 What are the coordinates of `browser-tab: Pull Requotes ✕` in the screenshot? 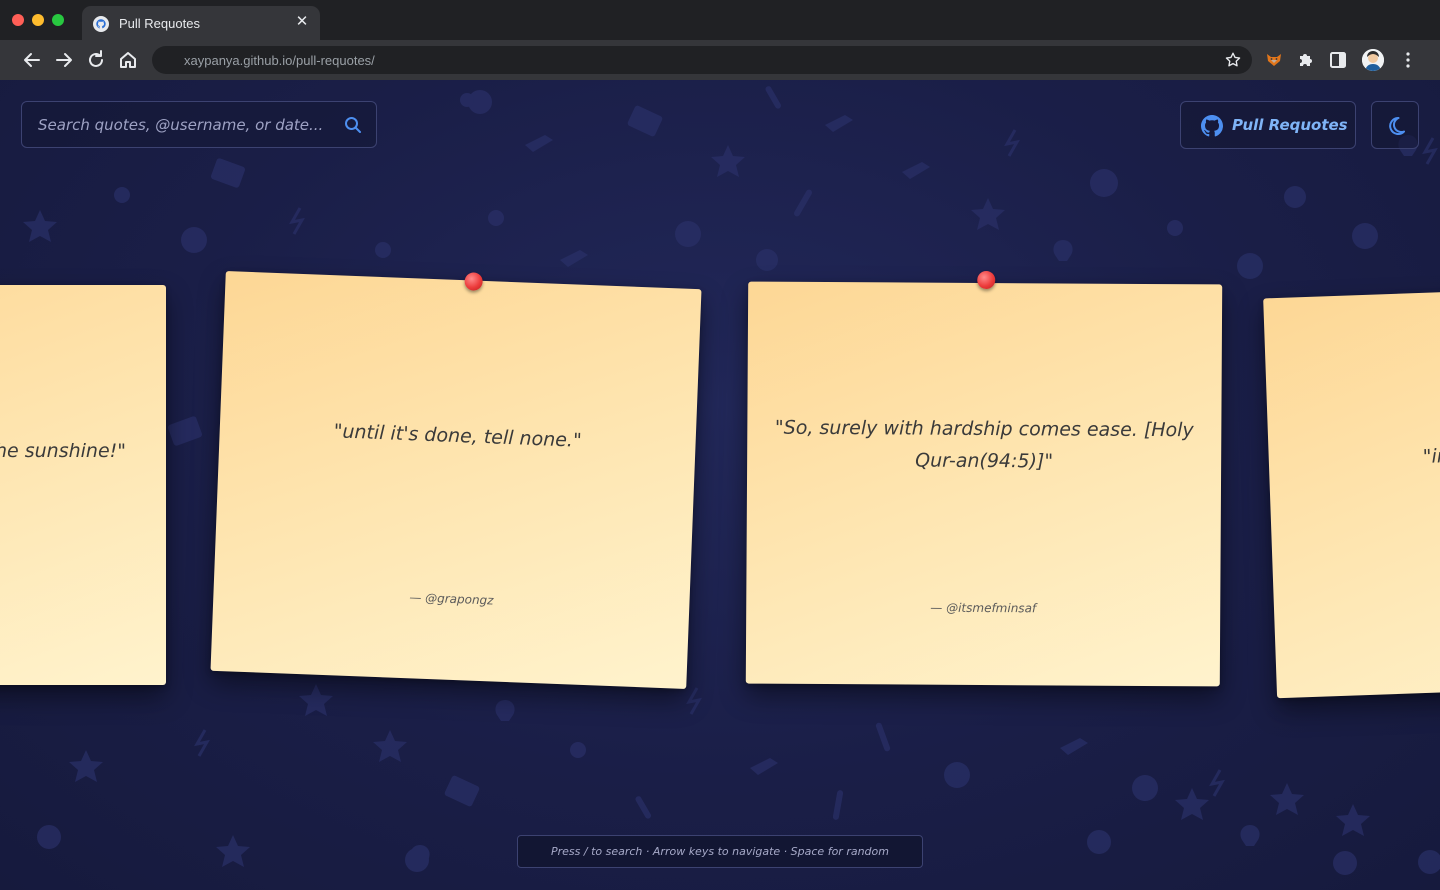 It's located at (201, 23).